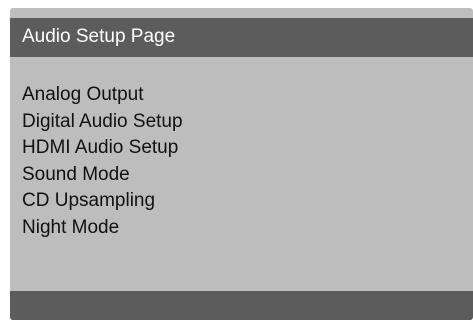 This screenshot has height=323, width=473. I want to click on menu-item-digital-audio-setup: Digital Audio Setup, so click(102, 122).